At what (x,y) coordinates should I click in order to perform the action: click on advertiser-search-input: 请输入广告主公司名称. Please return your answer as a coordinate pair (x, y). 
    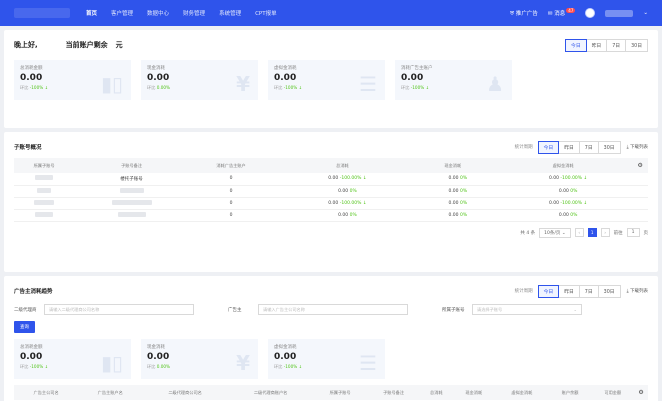
    Looking at the image, I should click on (333, 309).